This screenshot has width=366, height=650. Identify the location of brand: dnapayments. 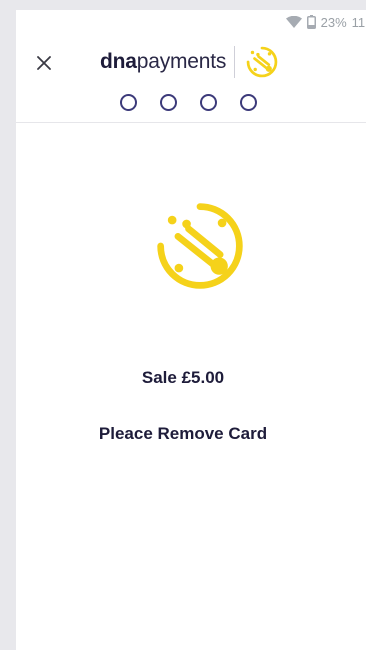
(189, 62).